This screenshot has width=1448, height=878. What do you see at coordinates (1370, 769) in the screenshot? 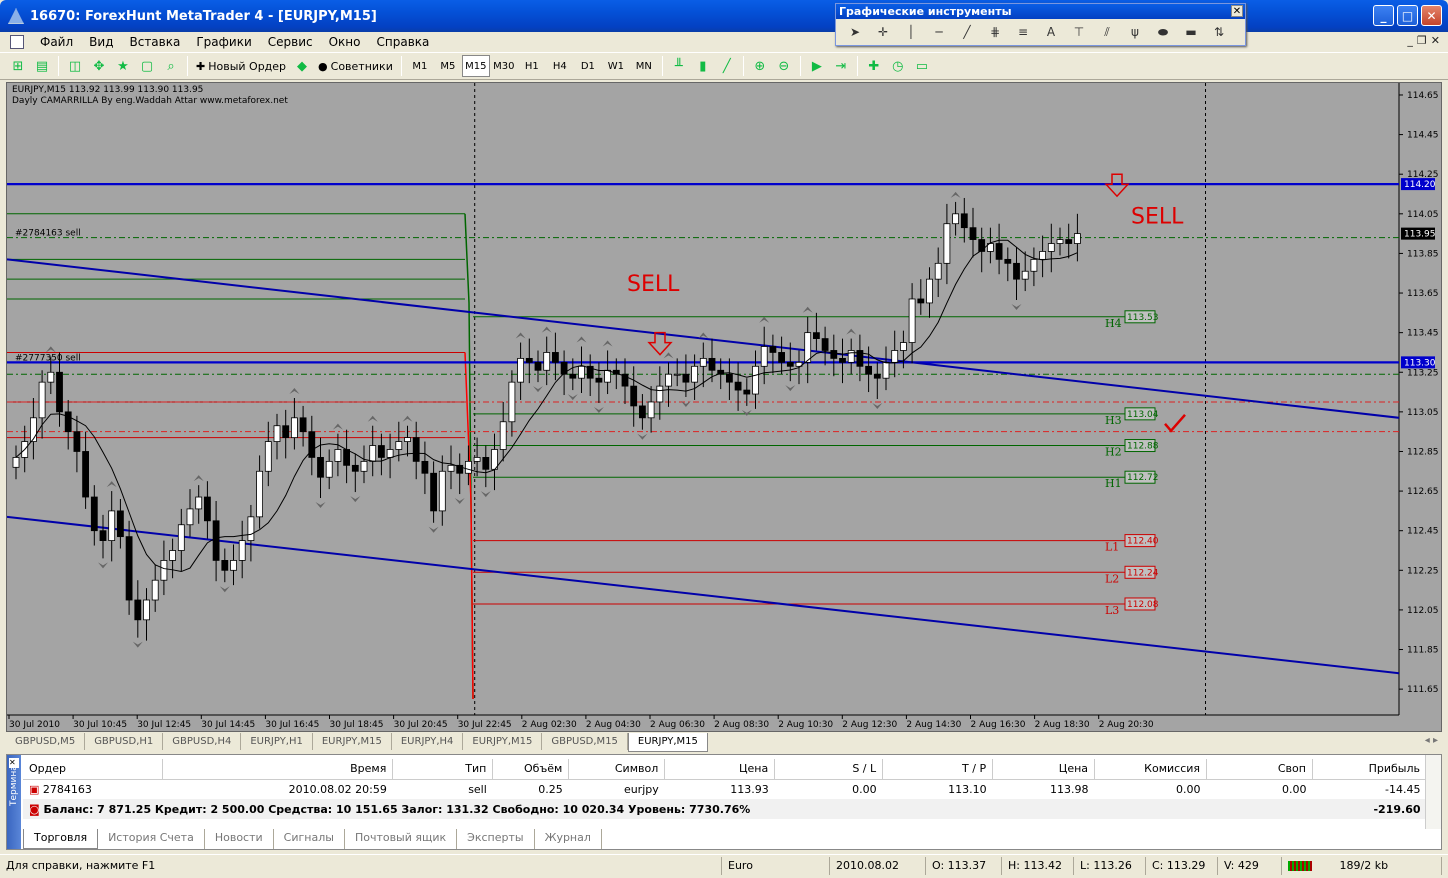
I see `col-profit: Прибыль` at bounding box center [1370, 769].